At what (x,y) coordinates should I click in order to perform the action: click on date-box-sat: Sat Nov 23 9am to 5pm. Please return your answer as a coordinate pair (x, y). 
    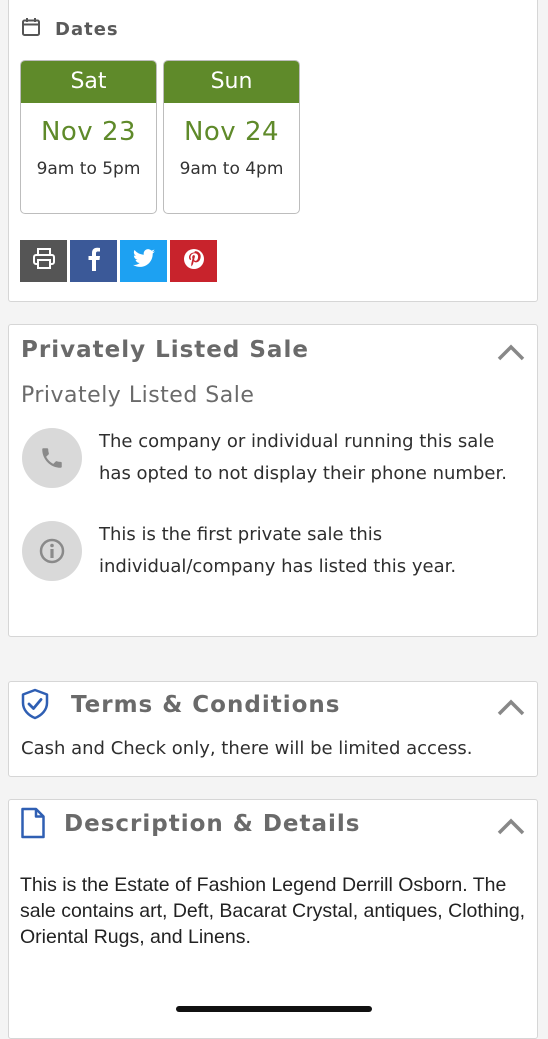
    Looking at the image, I should click on (88, 137).